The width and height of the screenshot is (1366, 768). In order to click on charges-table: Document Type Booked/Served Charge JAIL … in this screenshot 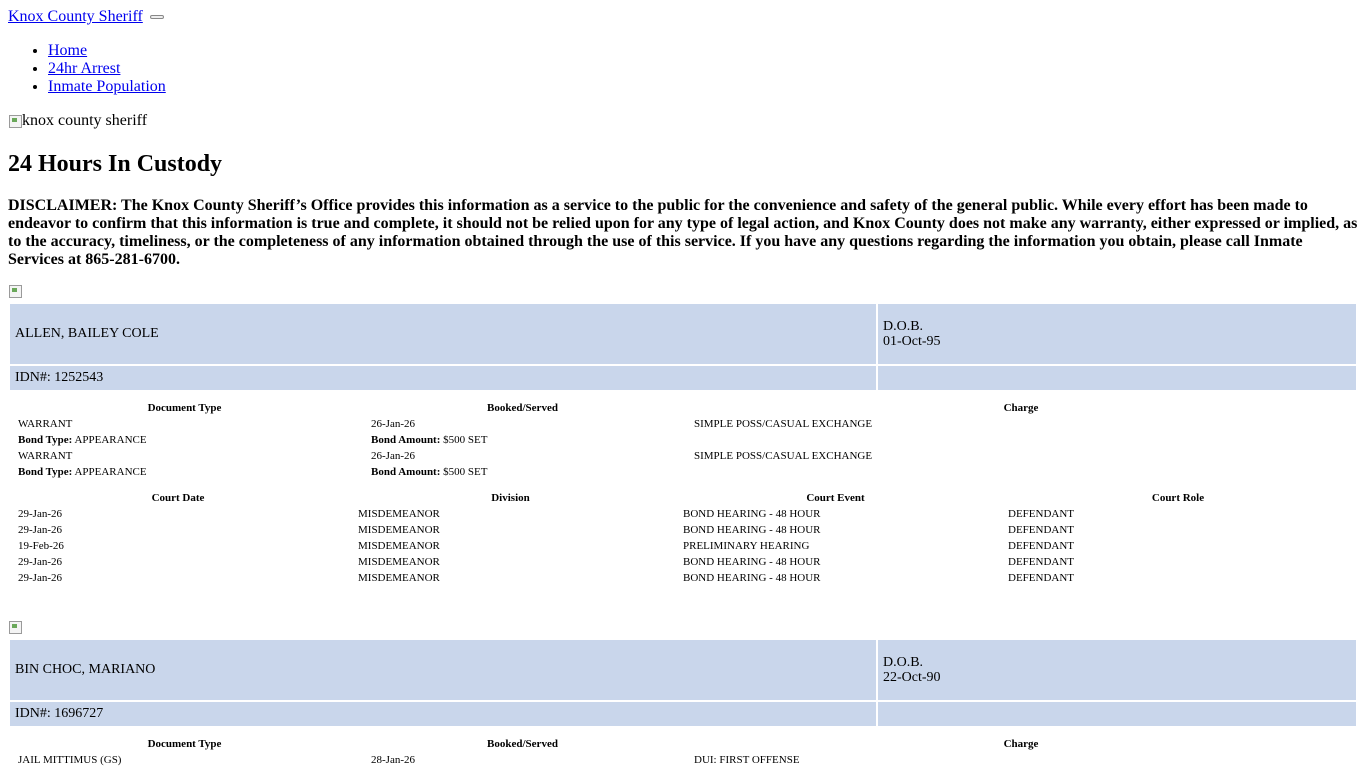, I will do `click(683, 752)`.